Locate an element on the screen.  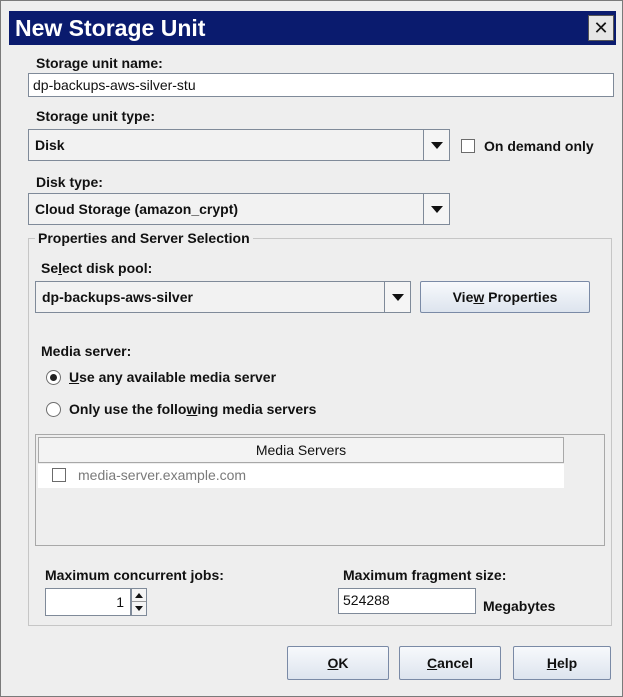
media-servers-column-header: Media Servers is located at coordinates (301, 450).